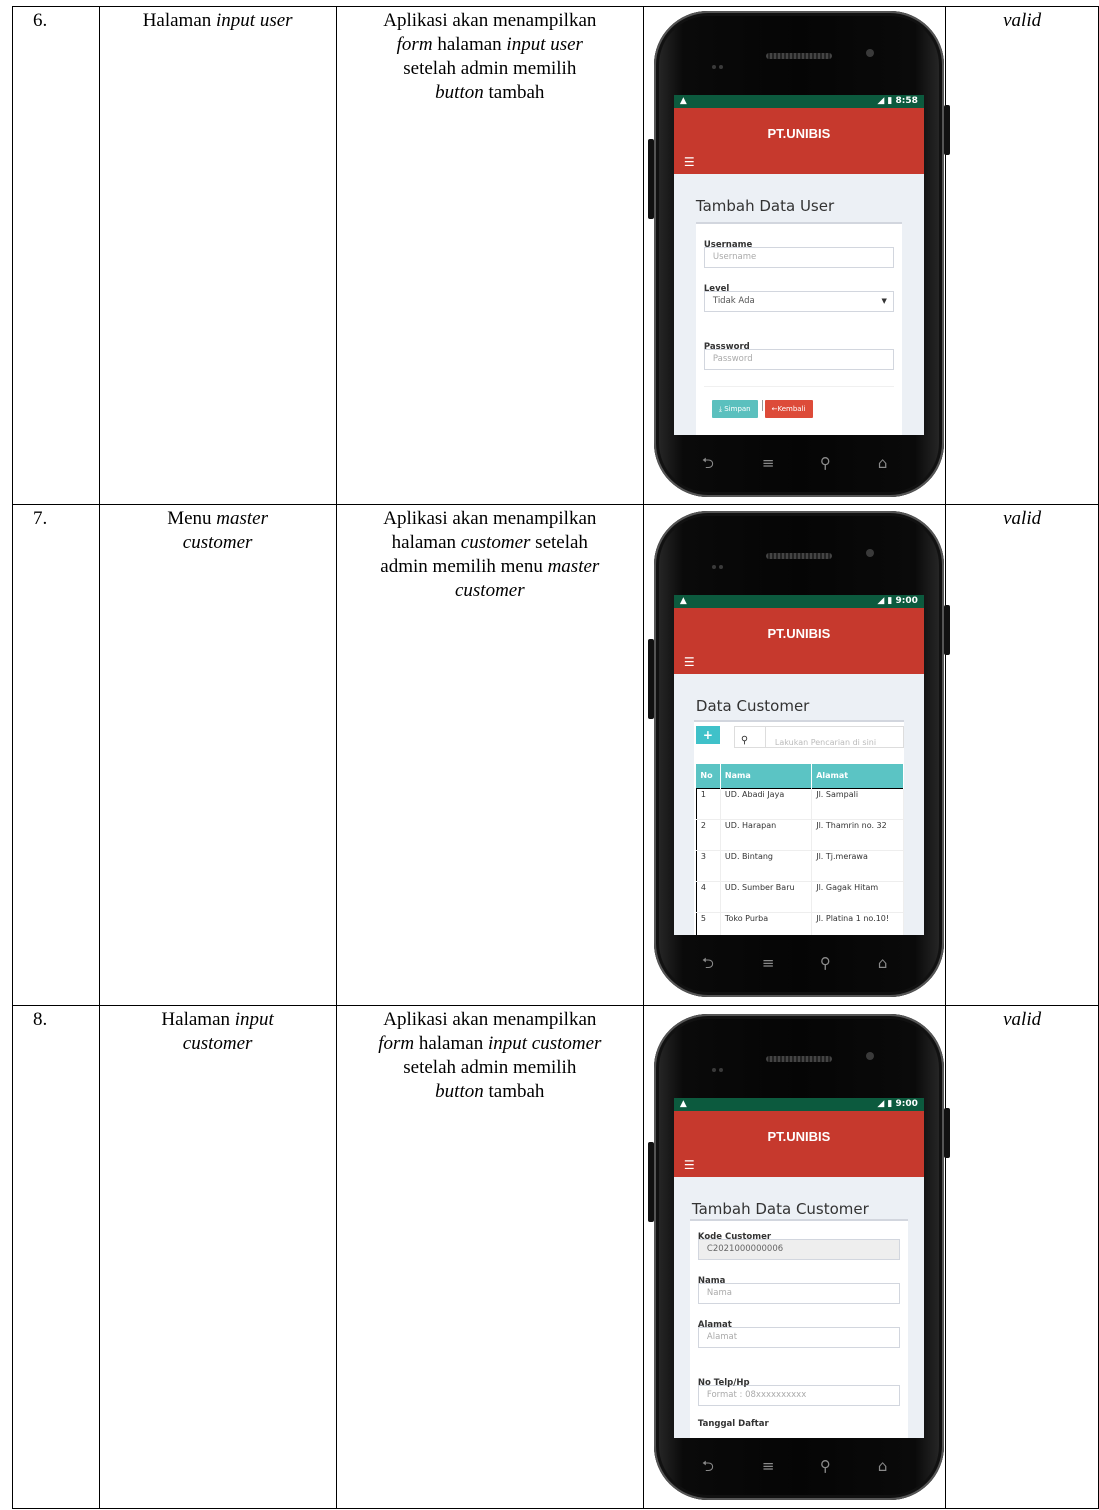 The image size is (1099, 1510). What do you see at coordinates (734, 409) in the screenshot?
I see `save-button: ⤓ Simpan` at bounding box center [734, 409].